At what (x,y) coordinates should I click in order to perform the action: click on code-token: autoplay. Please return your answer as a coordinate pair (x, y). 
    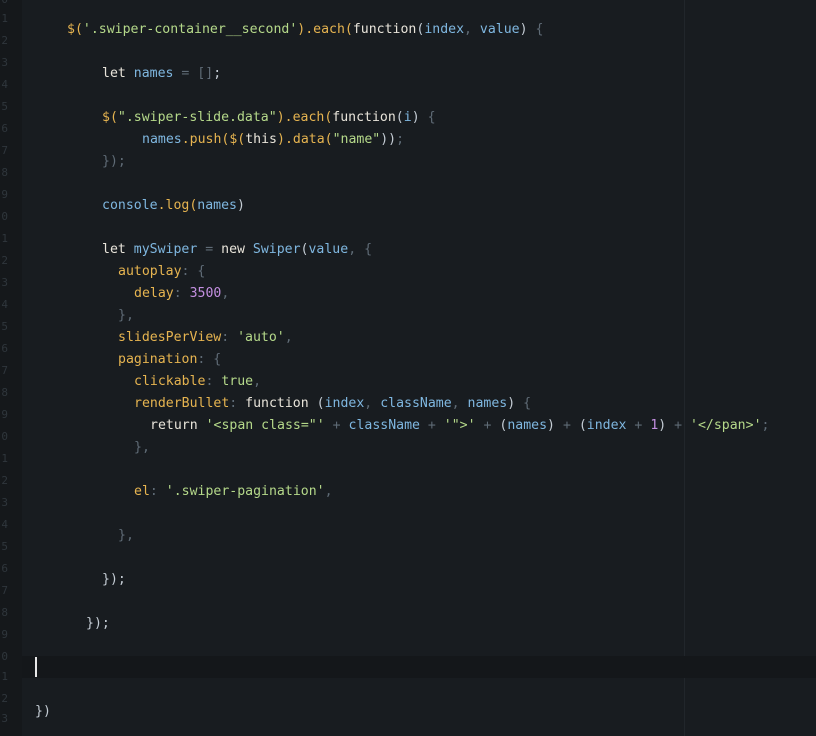
    Looking at the image, I should click on (150, 271).